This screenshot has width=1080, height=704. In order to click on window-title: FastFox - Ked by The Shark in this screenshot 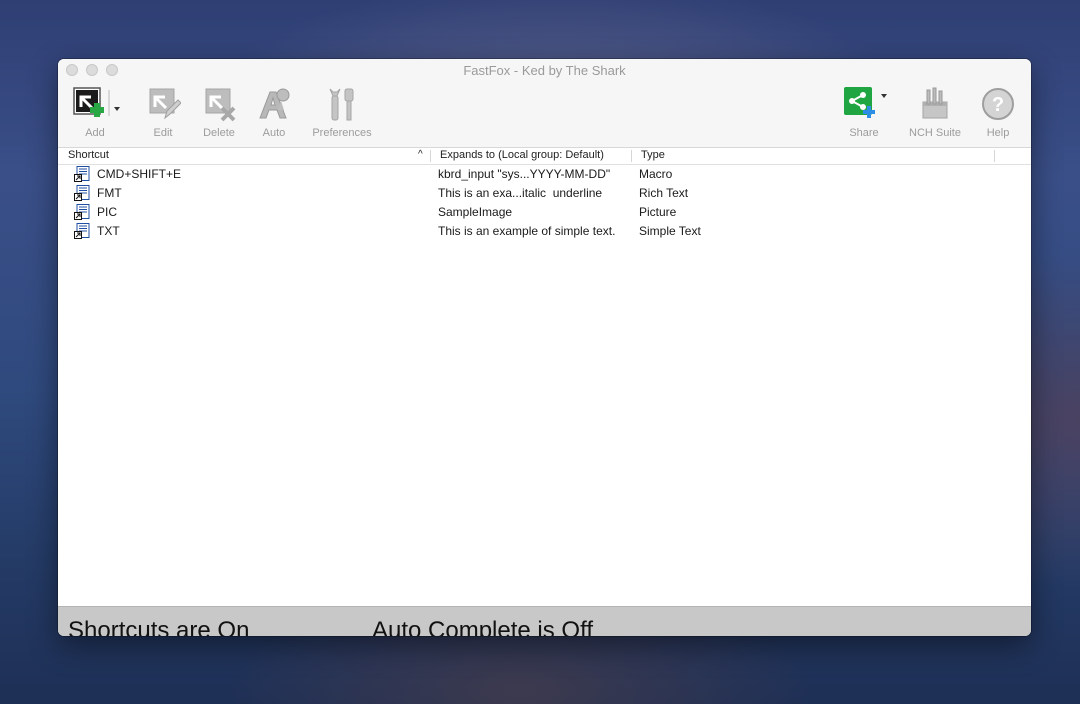, I will do `click(544, 70)`.